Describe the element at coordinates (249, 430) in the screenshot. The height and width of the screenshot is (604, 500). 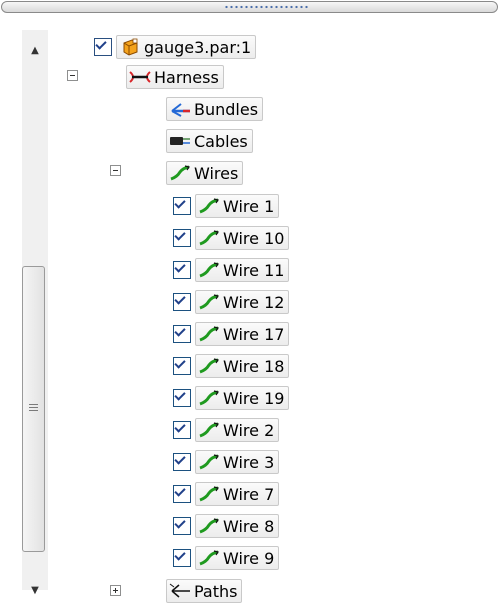
I see `wire-node-label: Wire 2` at that location.